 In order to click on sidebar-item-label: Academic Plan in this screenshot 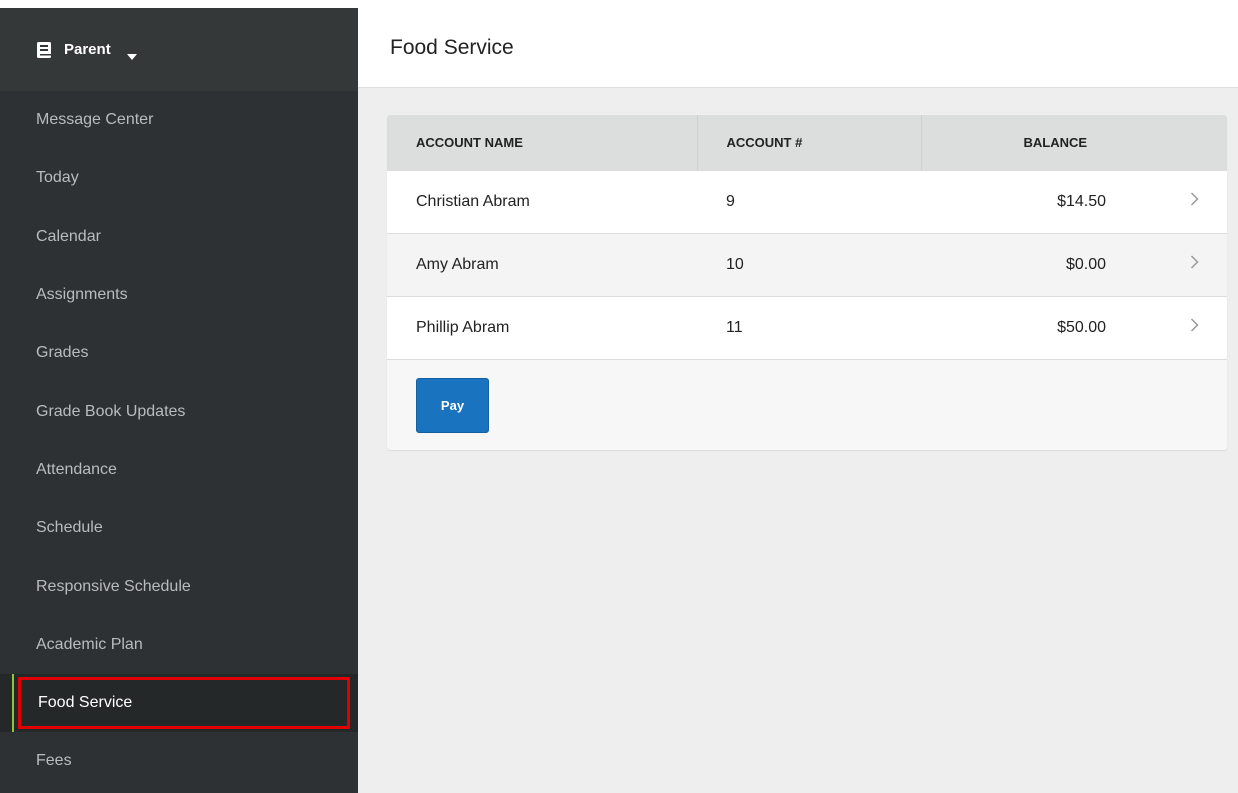, I will do `click(89, 644)`.